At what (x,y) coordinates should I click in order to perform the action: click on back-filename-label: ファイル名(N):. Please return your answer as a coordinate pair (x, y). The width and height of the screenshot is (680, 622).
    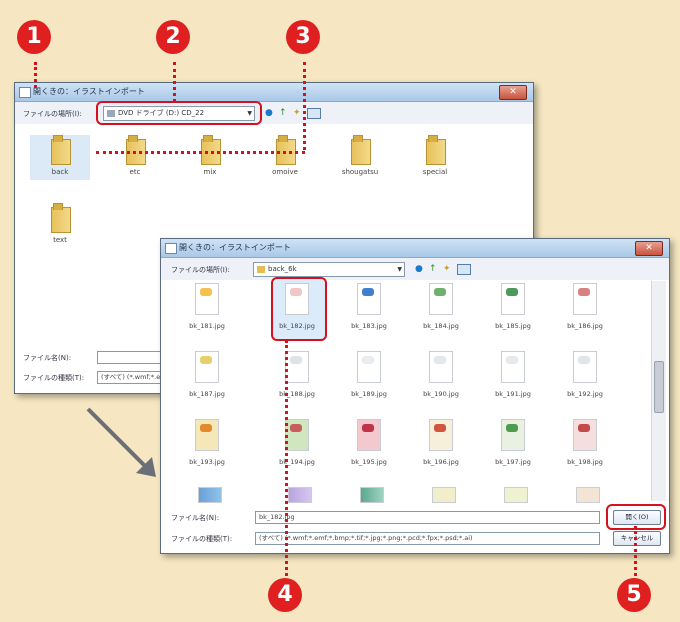
    Looking at the image, I should click on (47, 358).